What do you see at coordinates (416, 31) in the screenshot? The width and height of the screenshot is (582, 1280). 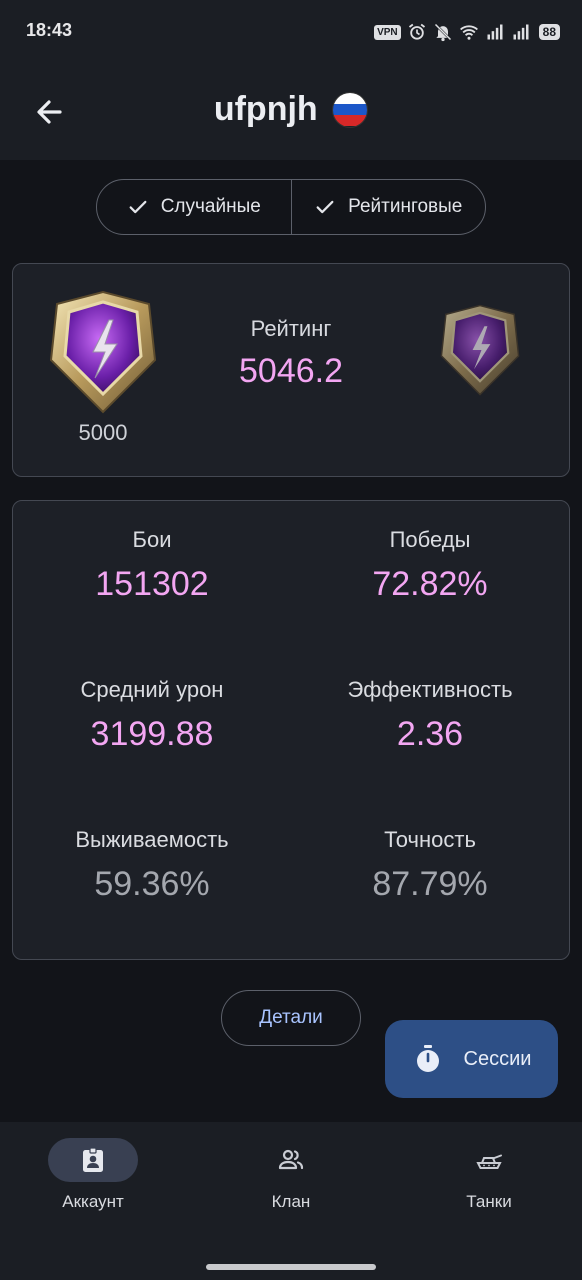 I see `alarm-icon` at bounding box center [416, 31].